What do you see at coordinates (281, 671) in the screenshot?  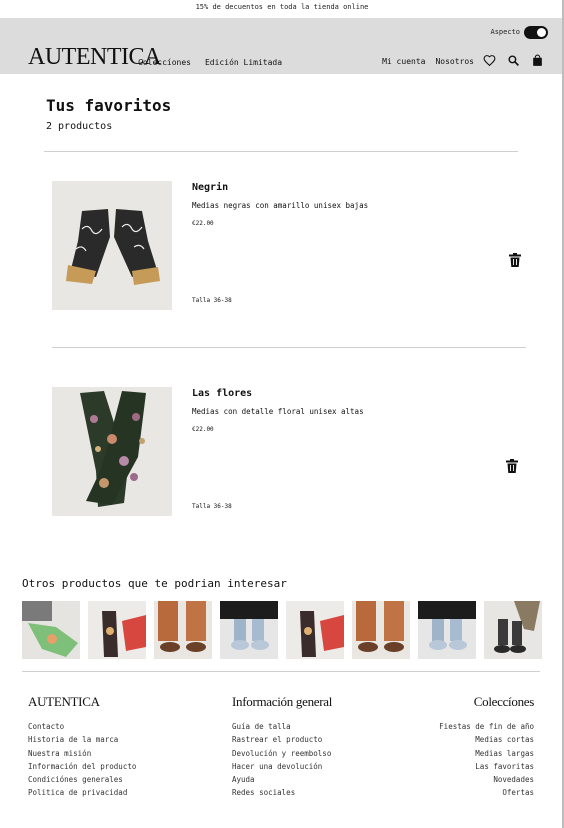 I see `footer-divider` at bounding box center [281, 671].